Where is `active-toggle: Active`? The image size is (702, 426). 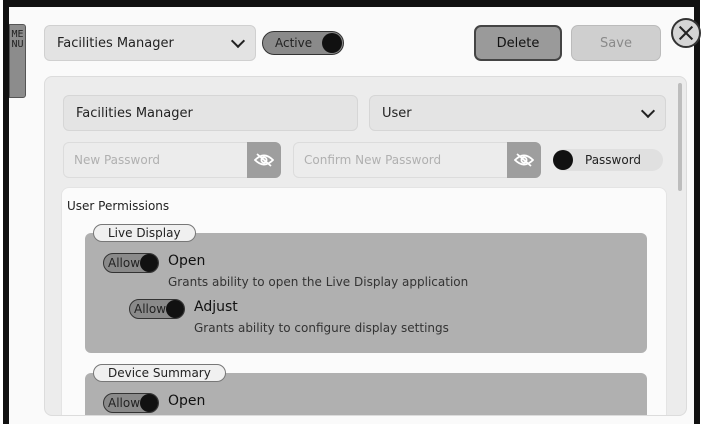 active-toggle: Active is located at coordinates (303, 43).